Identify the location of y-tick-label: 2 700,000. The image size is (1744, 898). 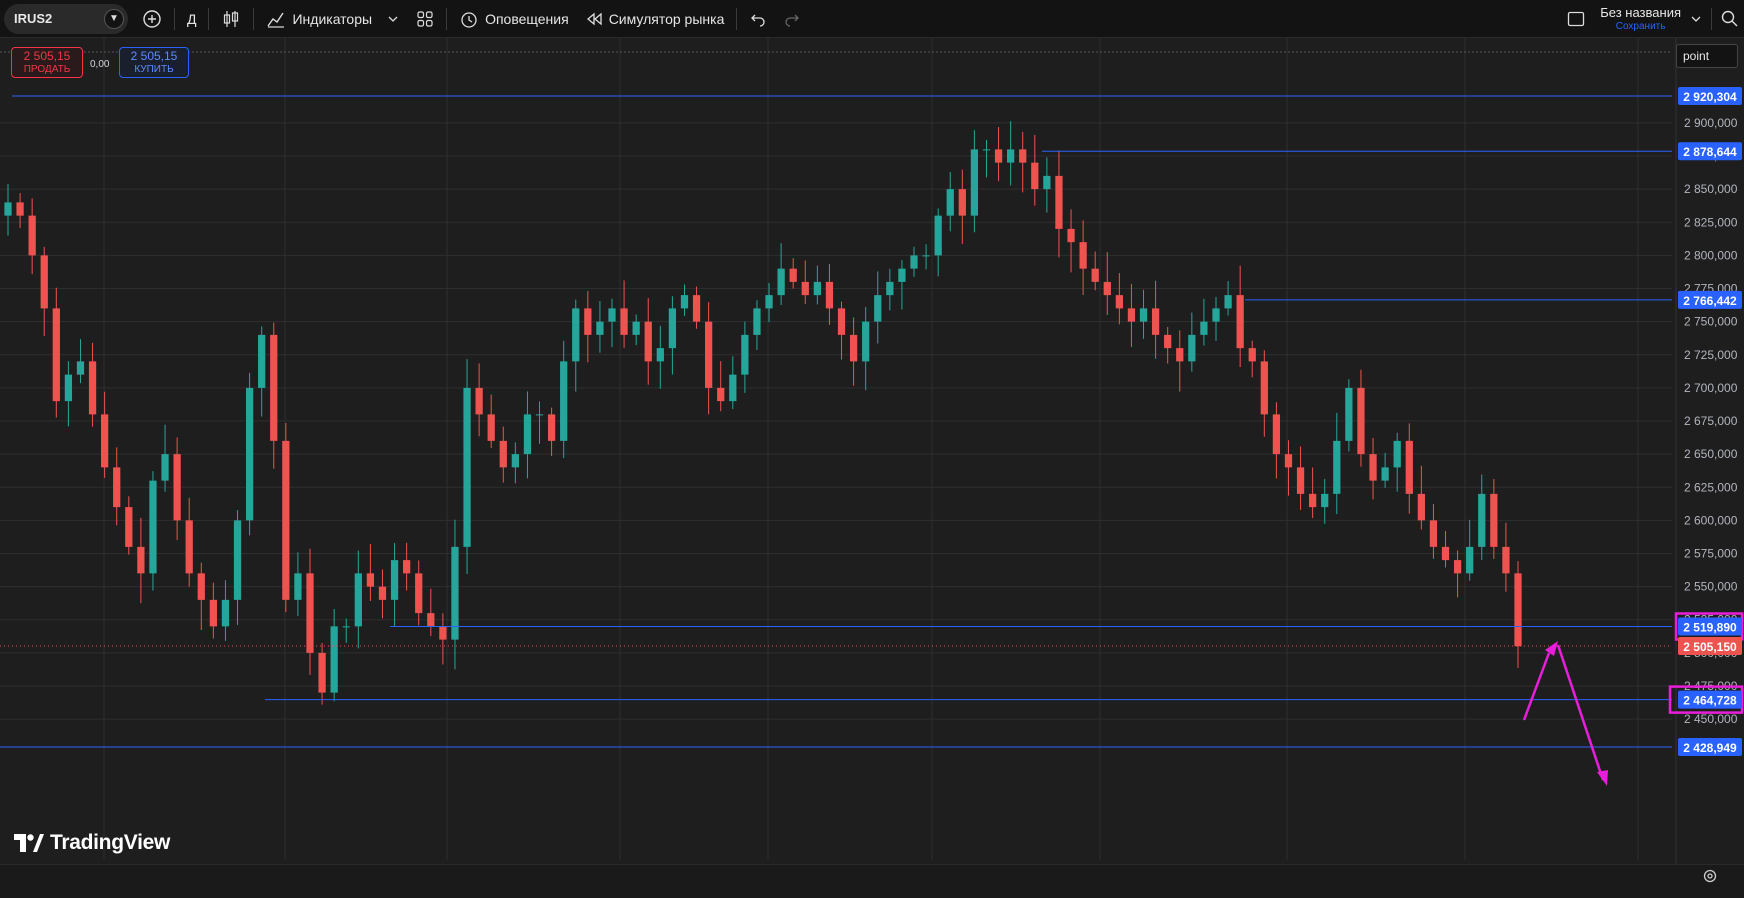
(1711, 388).